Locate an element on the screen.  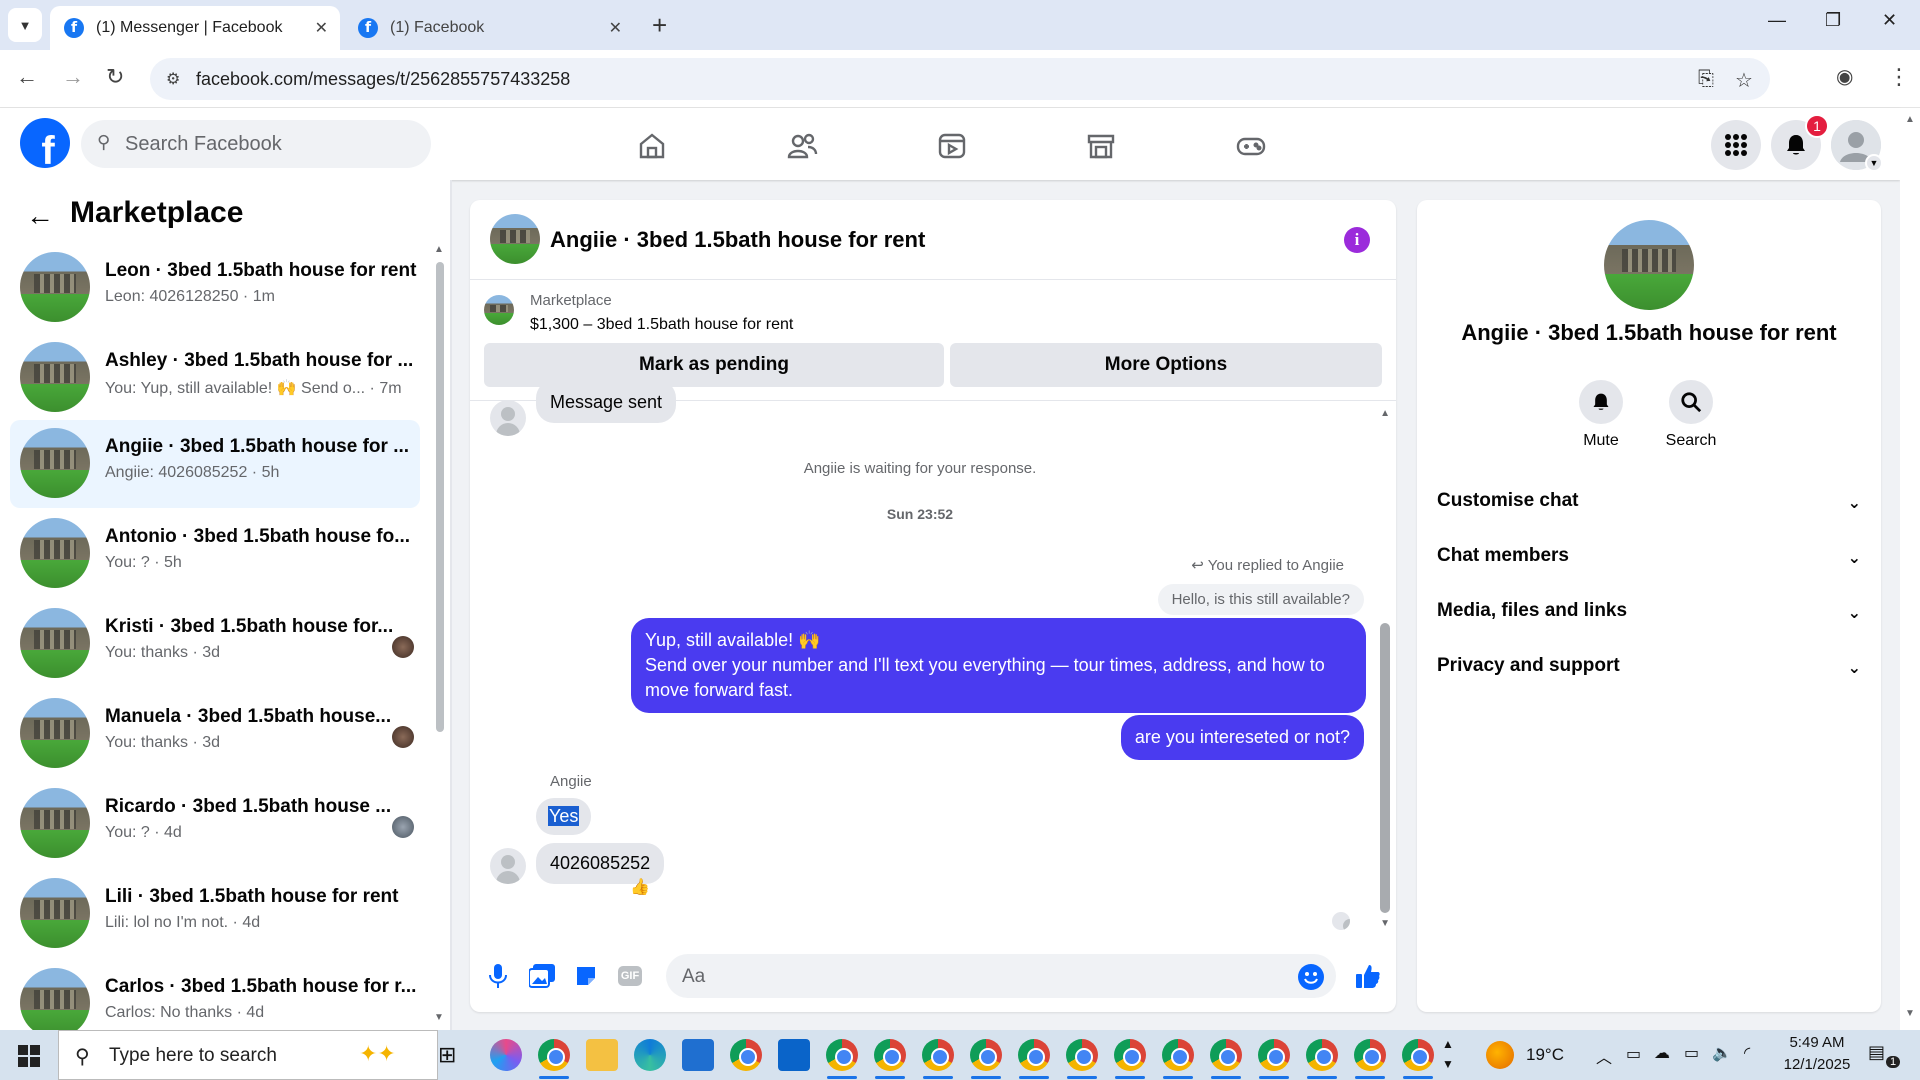
task-view-icon: ⊞ is located at coordinates (447, 1055).